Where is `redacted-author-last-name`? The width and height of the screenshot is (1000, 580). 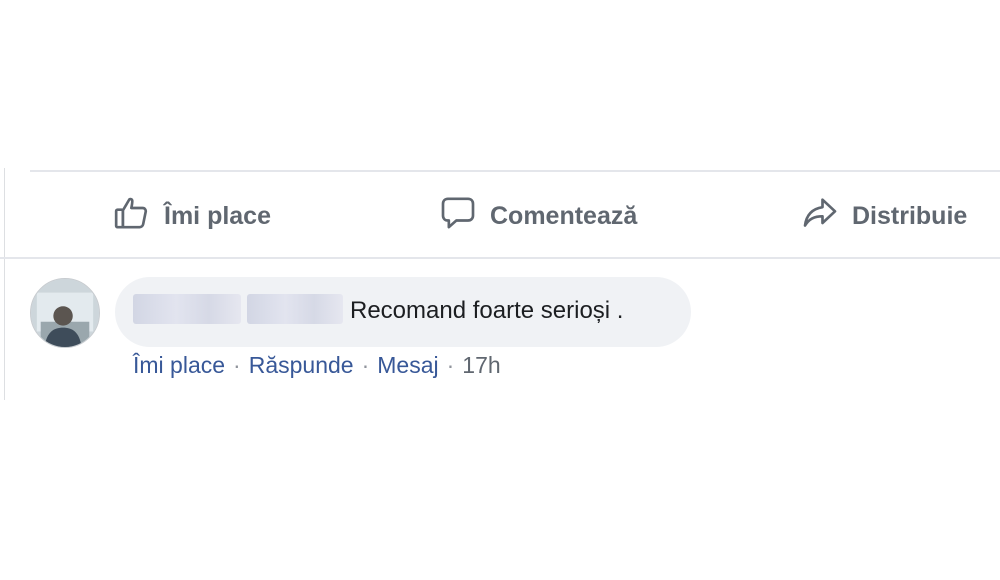 redacted-author-last-name is located at coordinates (295, 309).